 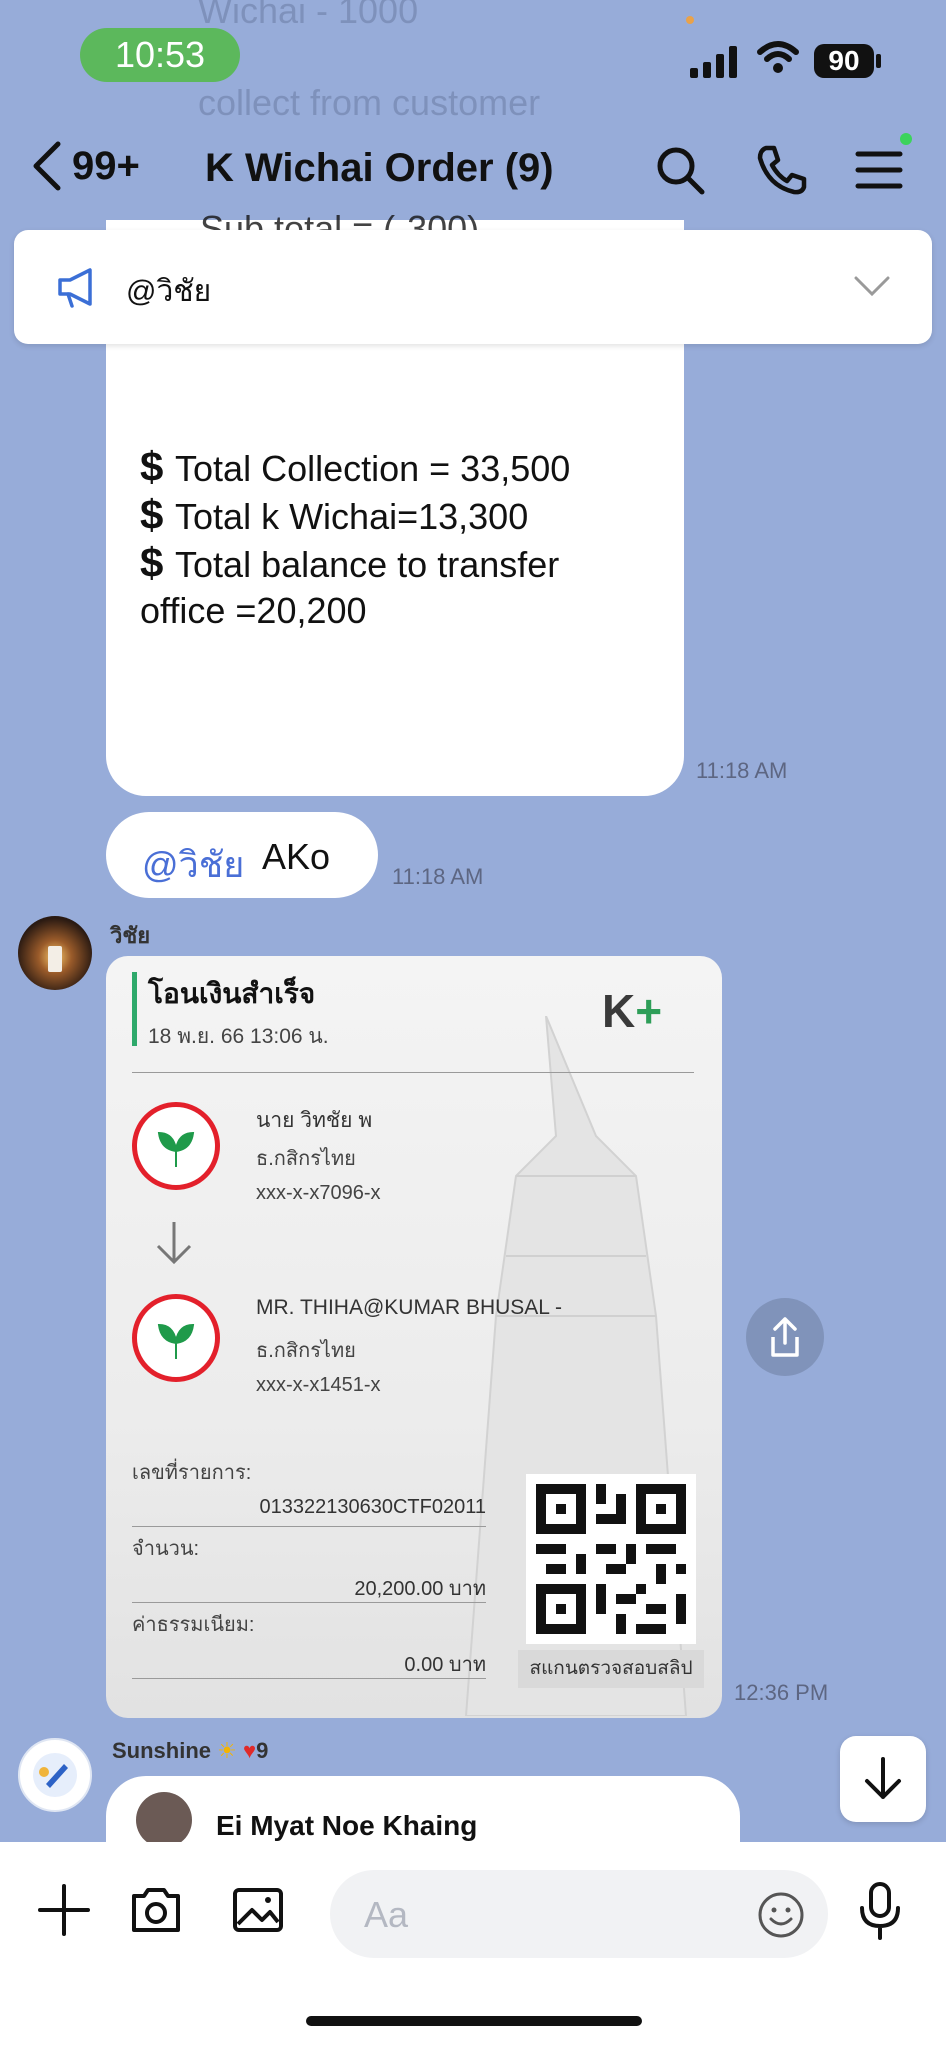 What do you see at coordinates (227, 1750) in the screenshot?
I see `sun-icon: ☀` at bounding box center [227, 1750].